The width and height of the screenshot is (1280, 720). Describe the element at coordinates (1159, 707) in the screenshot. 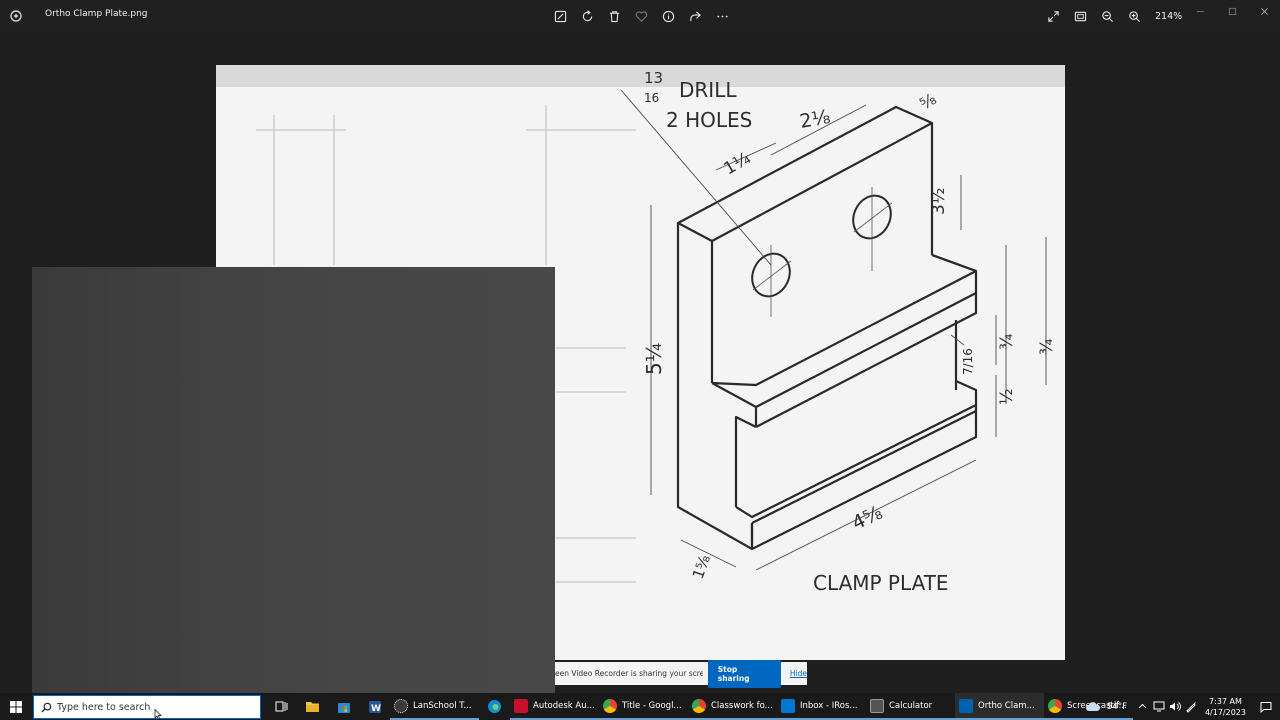

I see `network-icon` at that location.